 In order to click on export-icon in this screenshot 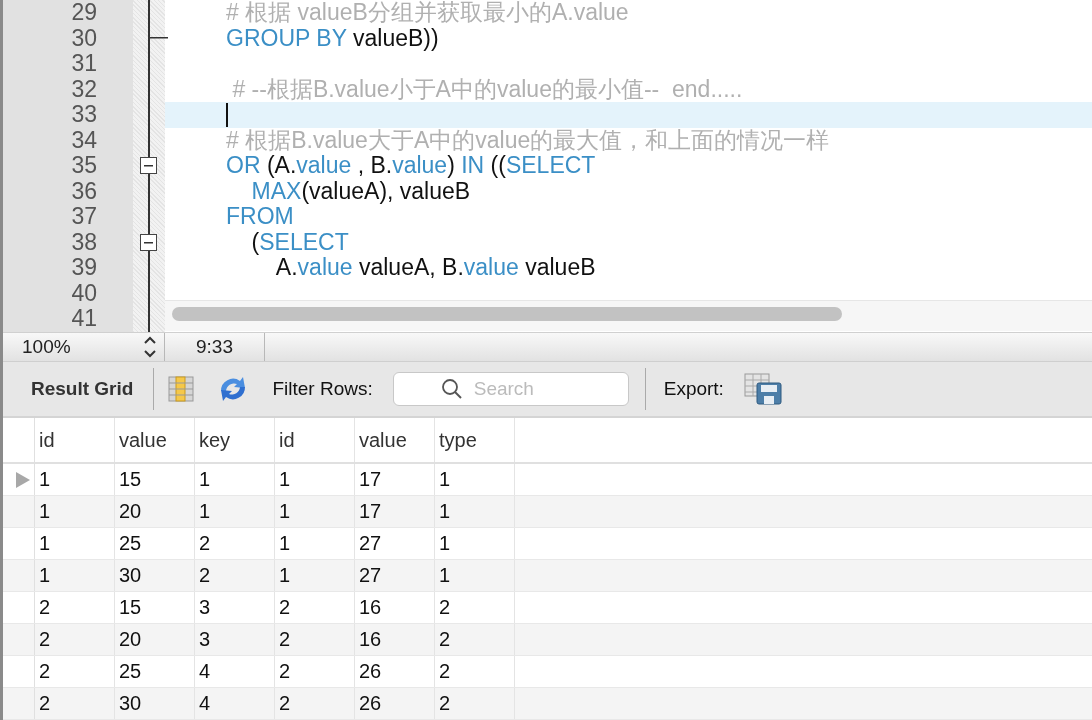, I will do `click(762, 389)`.